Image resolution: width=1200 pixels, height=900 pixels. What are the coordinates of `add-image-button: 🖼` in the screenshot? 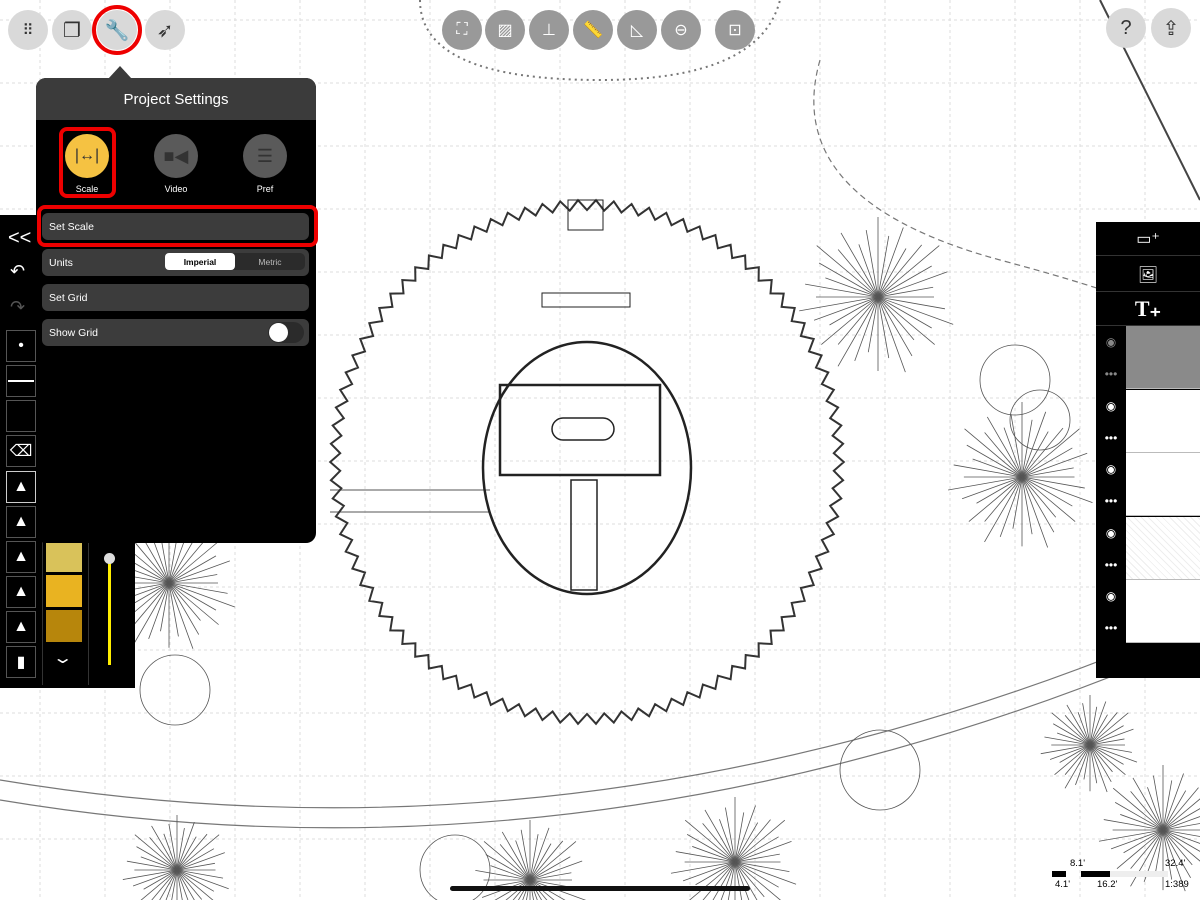 It's located at (1148, 275).